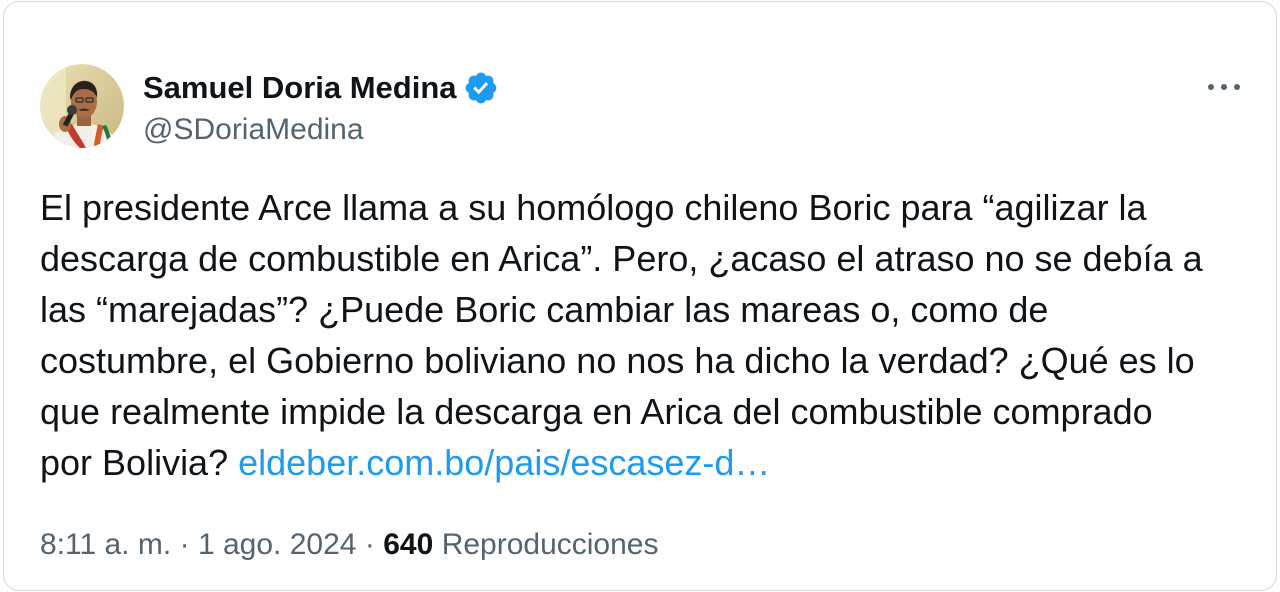  Describe the element at coordinates (408, 544) in the screenshot. I see `views-count: 640` at that location.